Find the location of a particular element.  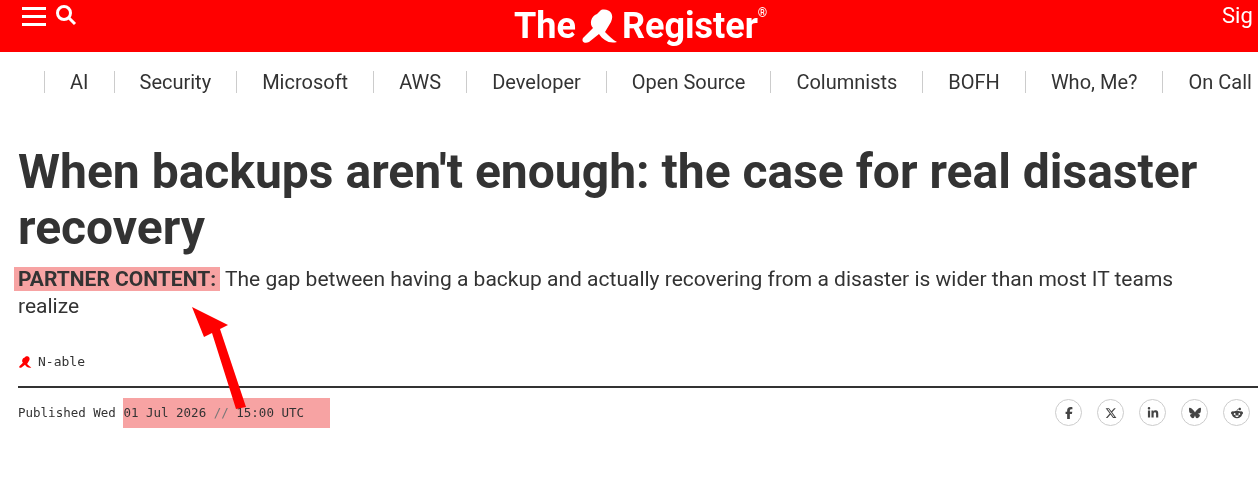

nav-link: Developer is located at coordinates (536, 82).